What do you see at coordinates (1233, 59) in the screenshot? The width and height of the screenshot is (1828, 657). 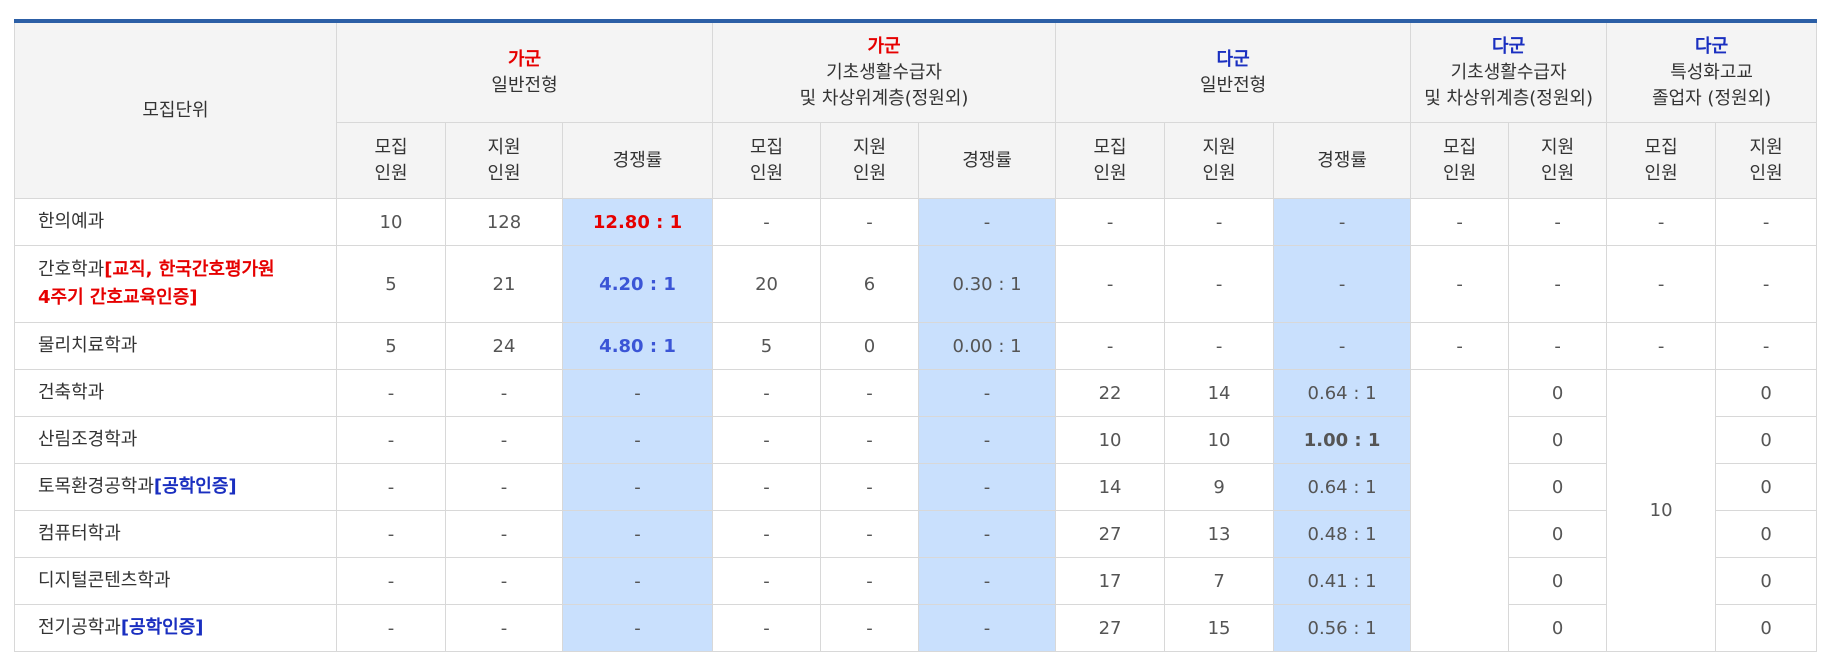 I see `gun-label: 다군` at bounding box center [1233, 59].